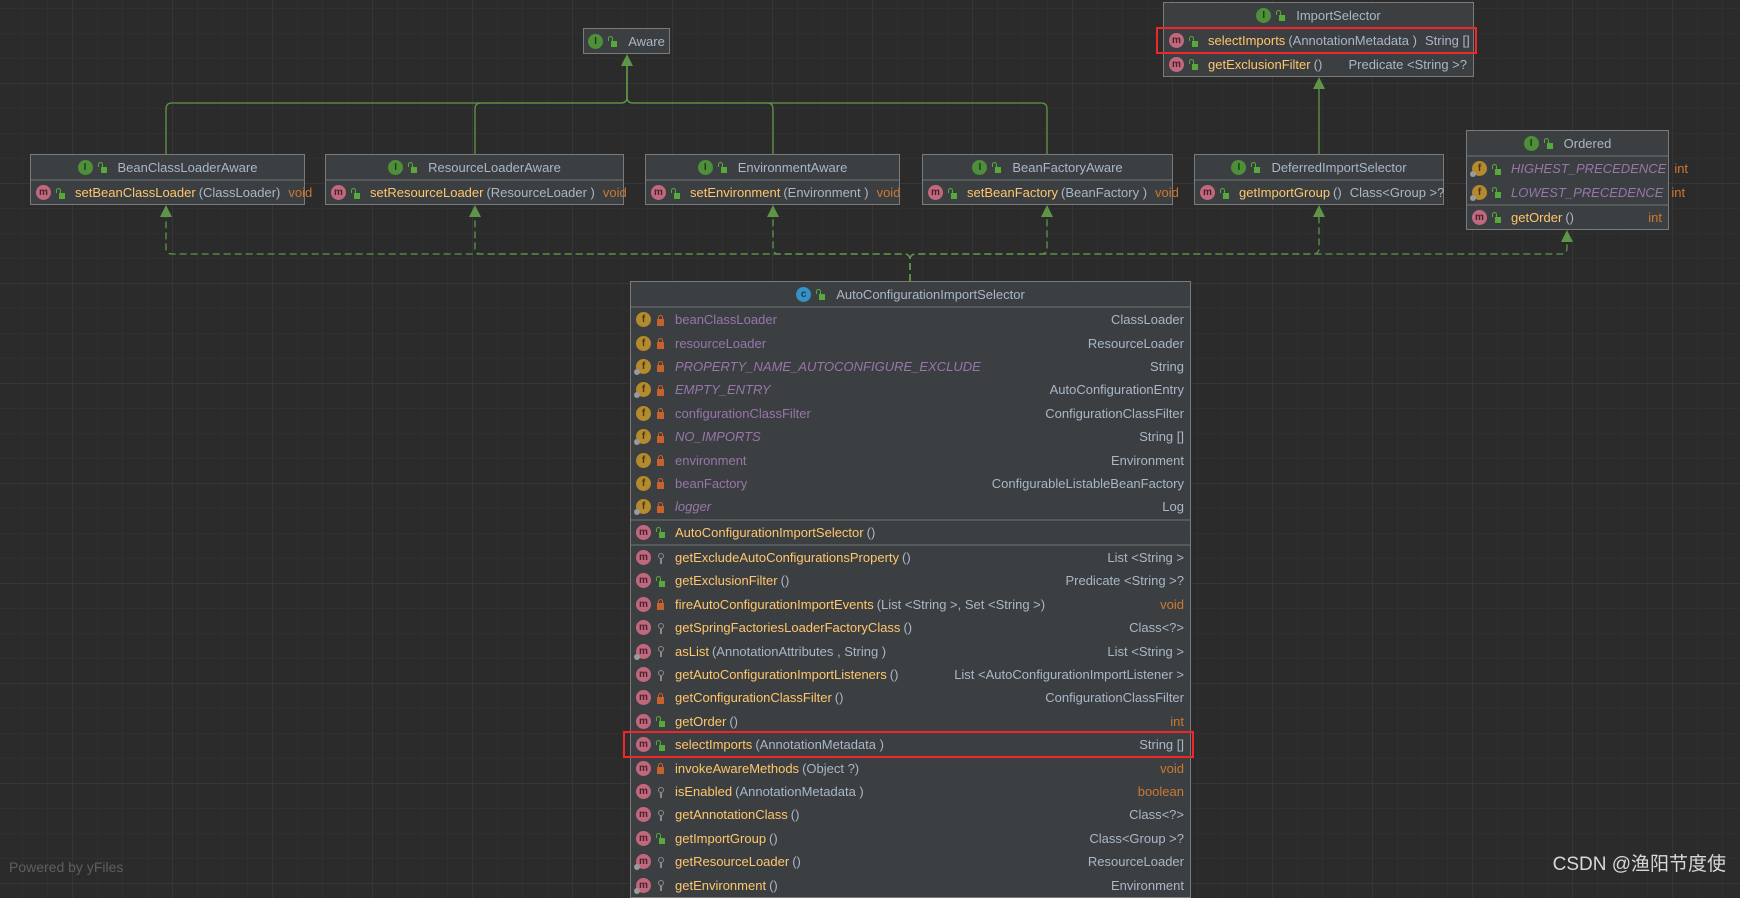 Image resolution: width=1740 pixels, height=898 pixels. I want to click on method-row: m getAnnotationClass() Class<?>, so click(910, 814).